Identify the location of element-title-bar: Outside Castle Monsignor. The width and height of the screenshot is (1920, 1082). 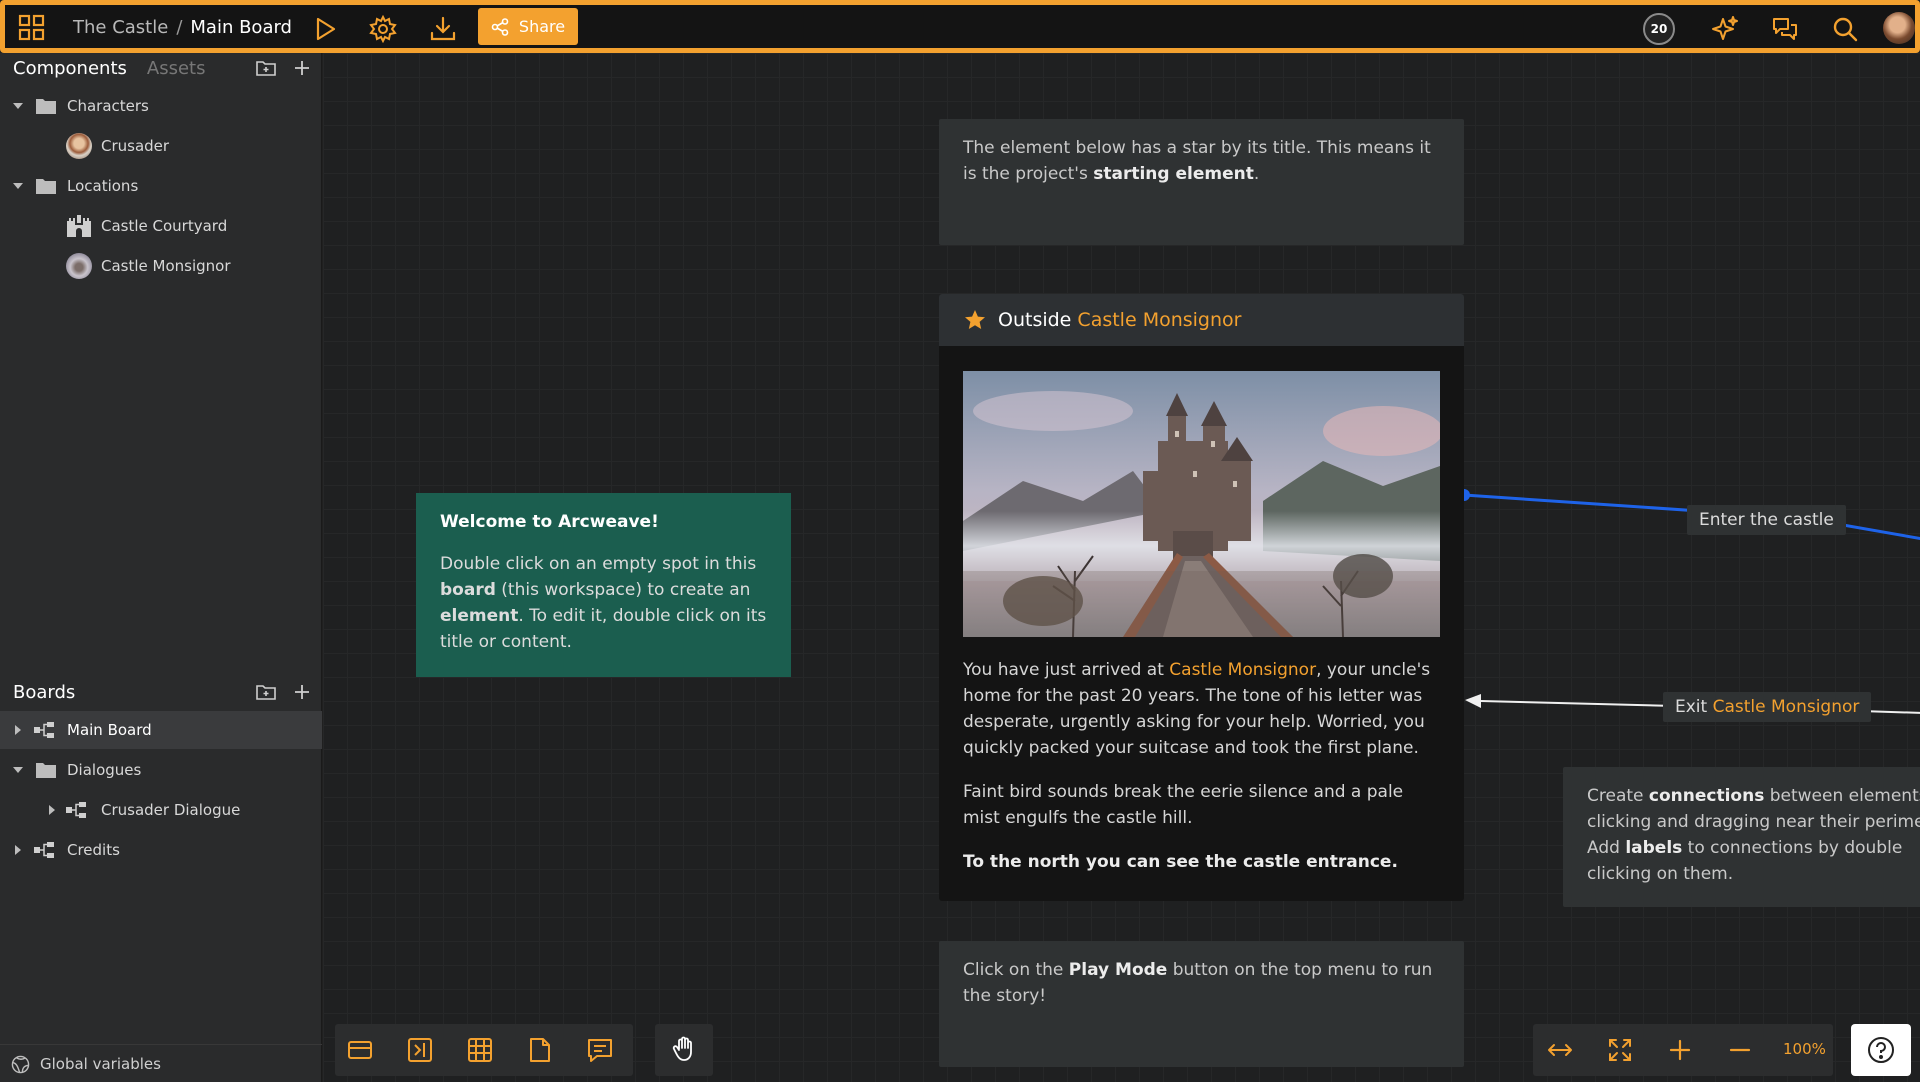
(1201, 320).